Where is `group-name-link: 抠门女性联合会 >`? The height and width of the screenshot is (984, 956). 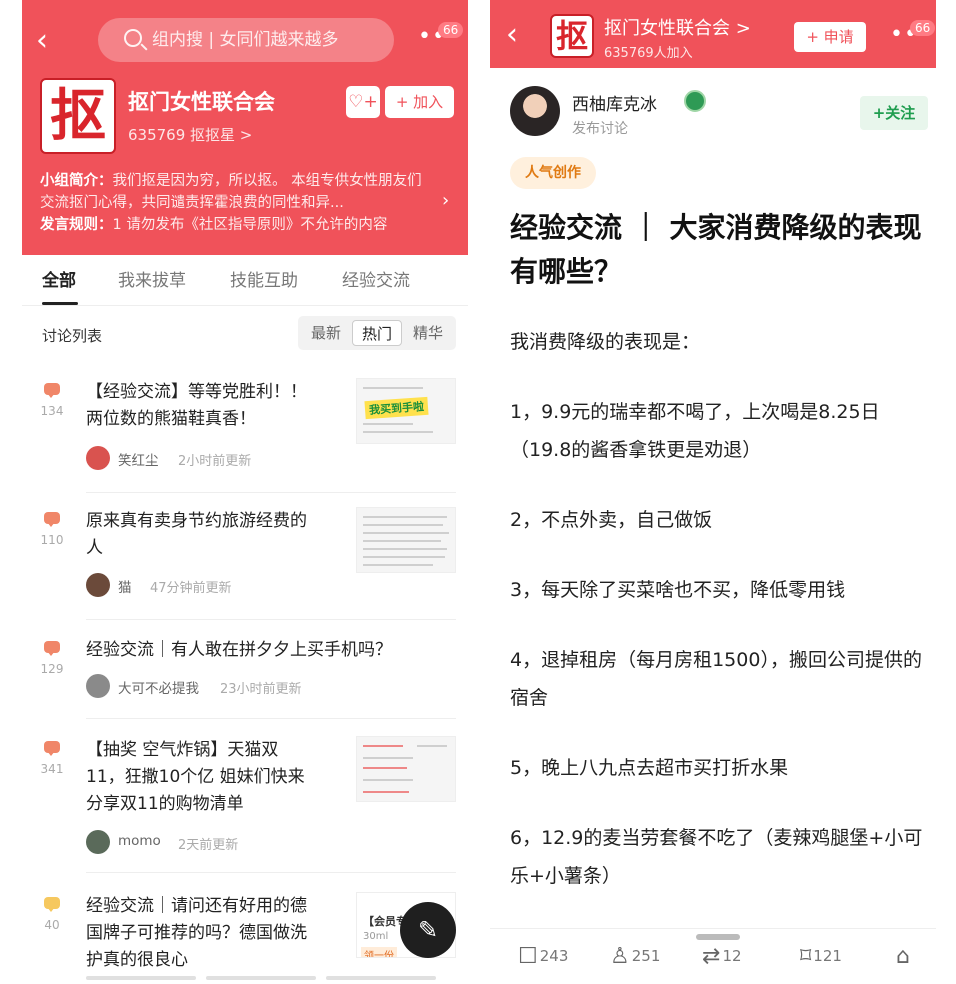
group-name-link: 抠门女性联合会 > is located at coordinates (677, 27).